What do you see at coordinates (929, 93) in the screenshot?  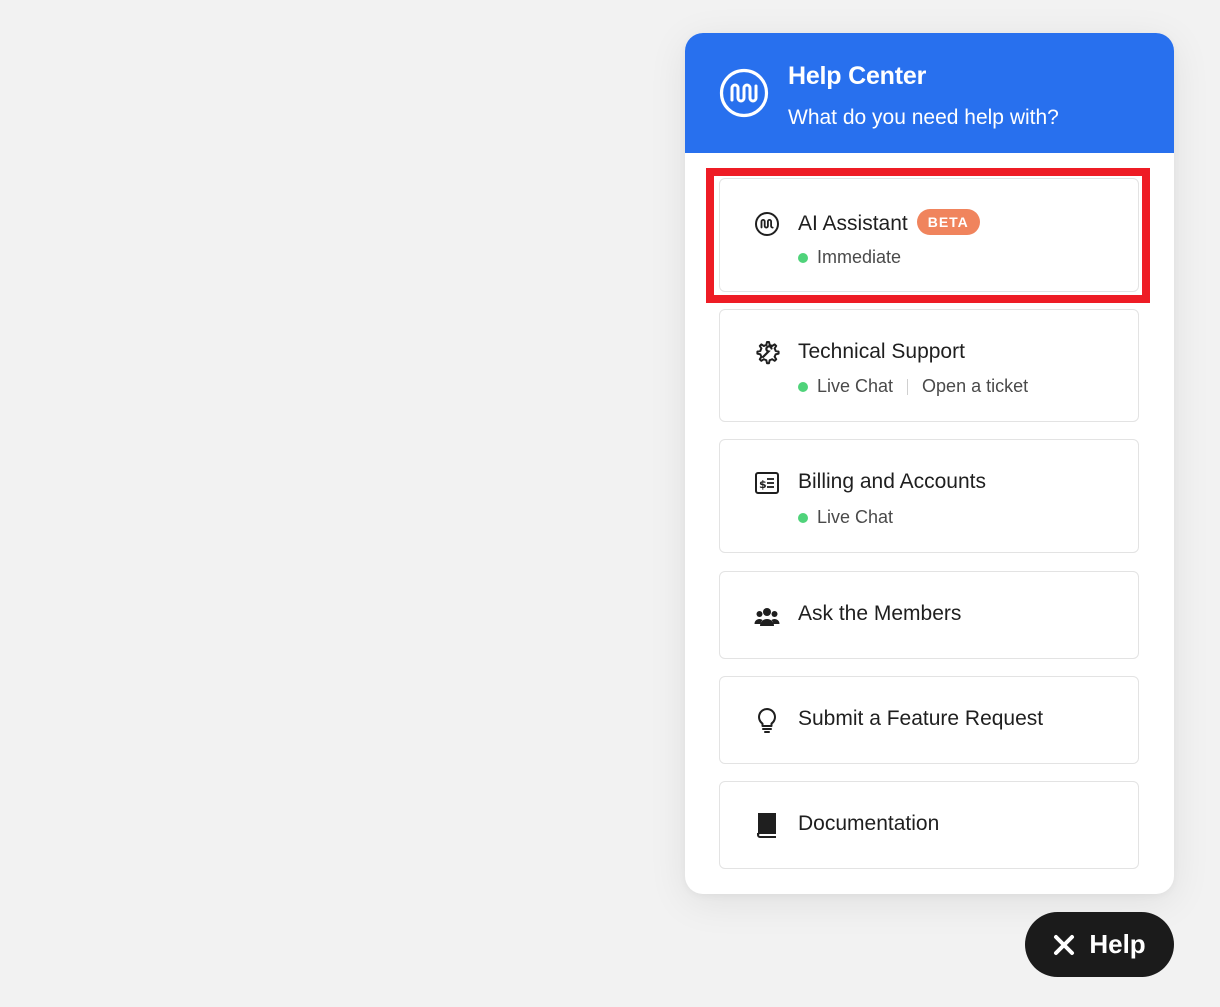 I see `help-center-header: Help Center What do you need help with?` at bounding box center [929, 93].